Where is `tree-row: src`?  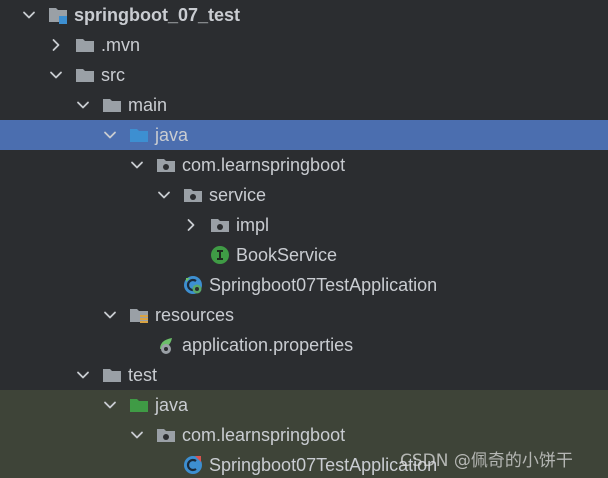 tree-row: src is located at coordinates (304, 75).